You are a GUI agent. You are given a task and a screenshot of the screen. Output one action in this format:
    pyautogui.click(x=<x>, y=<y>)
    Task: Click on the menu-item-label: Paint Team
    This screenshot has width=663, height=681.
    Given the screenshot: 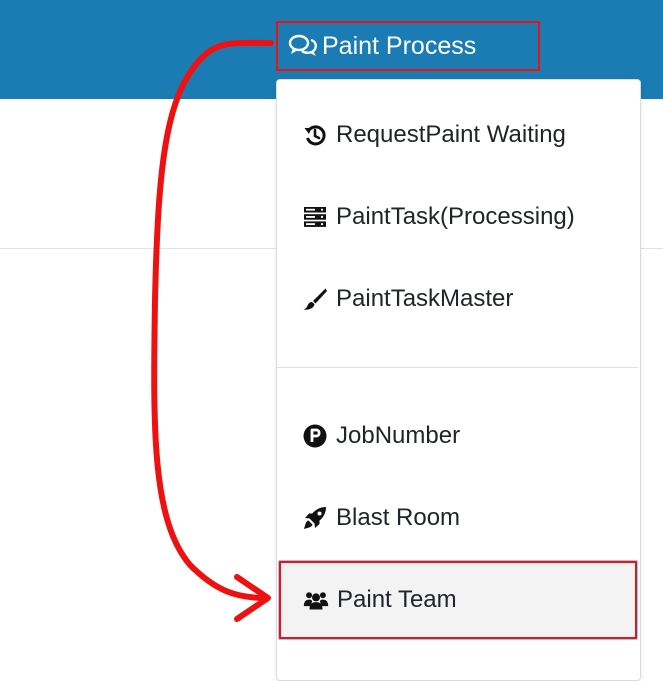 What is the action you would take?
    pyautogui.click(x=397, y=599)
    